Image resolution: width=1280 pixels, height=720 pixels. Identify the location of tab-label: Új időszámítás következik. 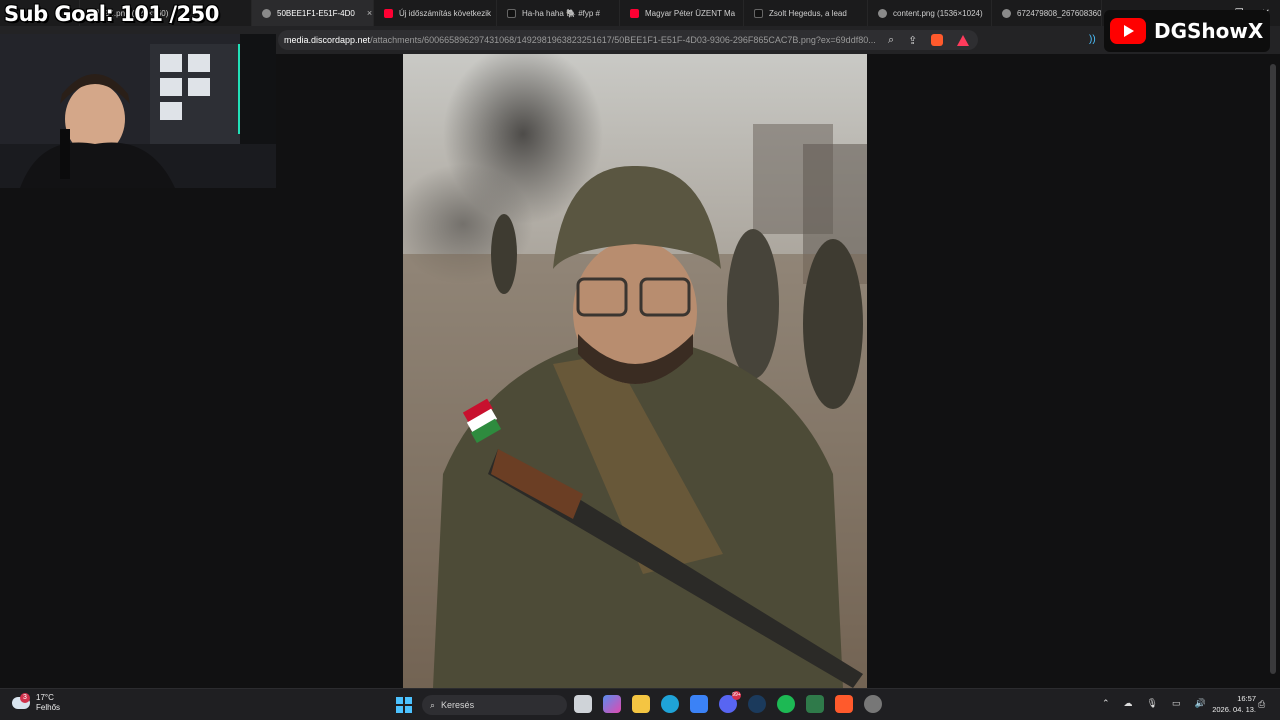
(445, 13).